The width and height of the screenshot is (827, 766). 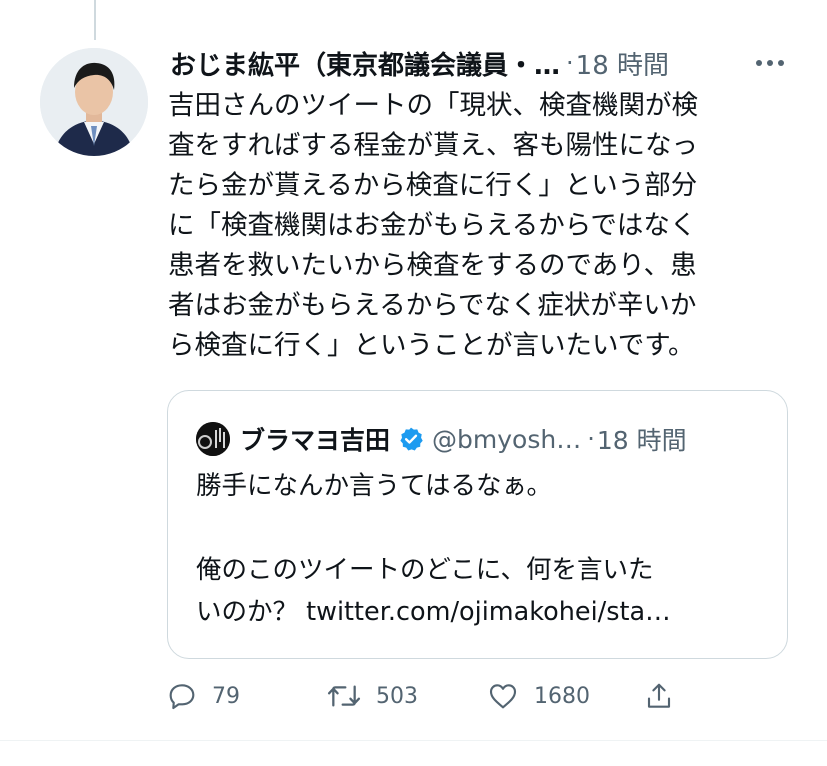 I want to click on tweet-timestamp: 18 時間, so click(x=622, y=63).